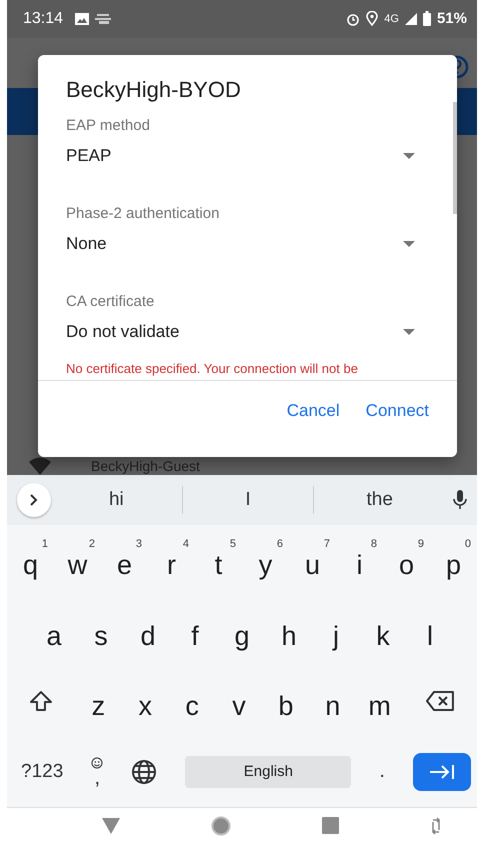 This screenshot has height=843, width=484. Describe the element at coordinates (54, 630) in the screenshot. I see `key: a` at that location.